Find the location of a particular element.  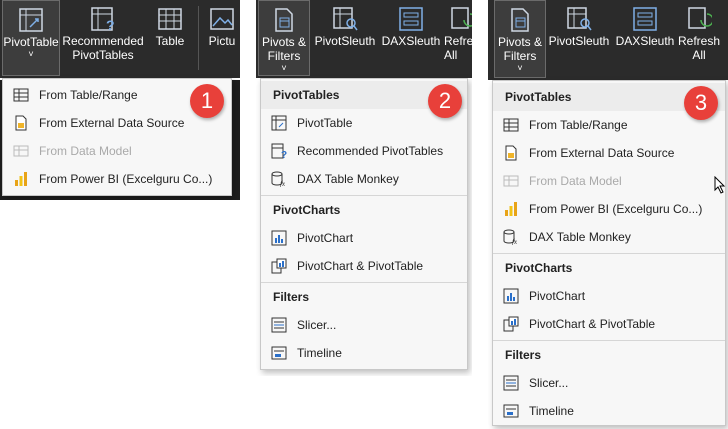

recommended-pivottables-label: Recommended PivotTables is located at coordinates (103, 48).